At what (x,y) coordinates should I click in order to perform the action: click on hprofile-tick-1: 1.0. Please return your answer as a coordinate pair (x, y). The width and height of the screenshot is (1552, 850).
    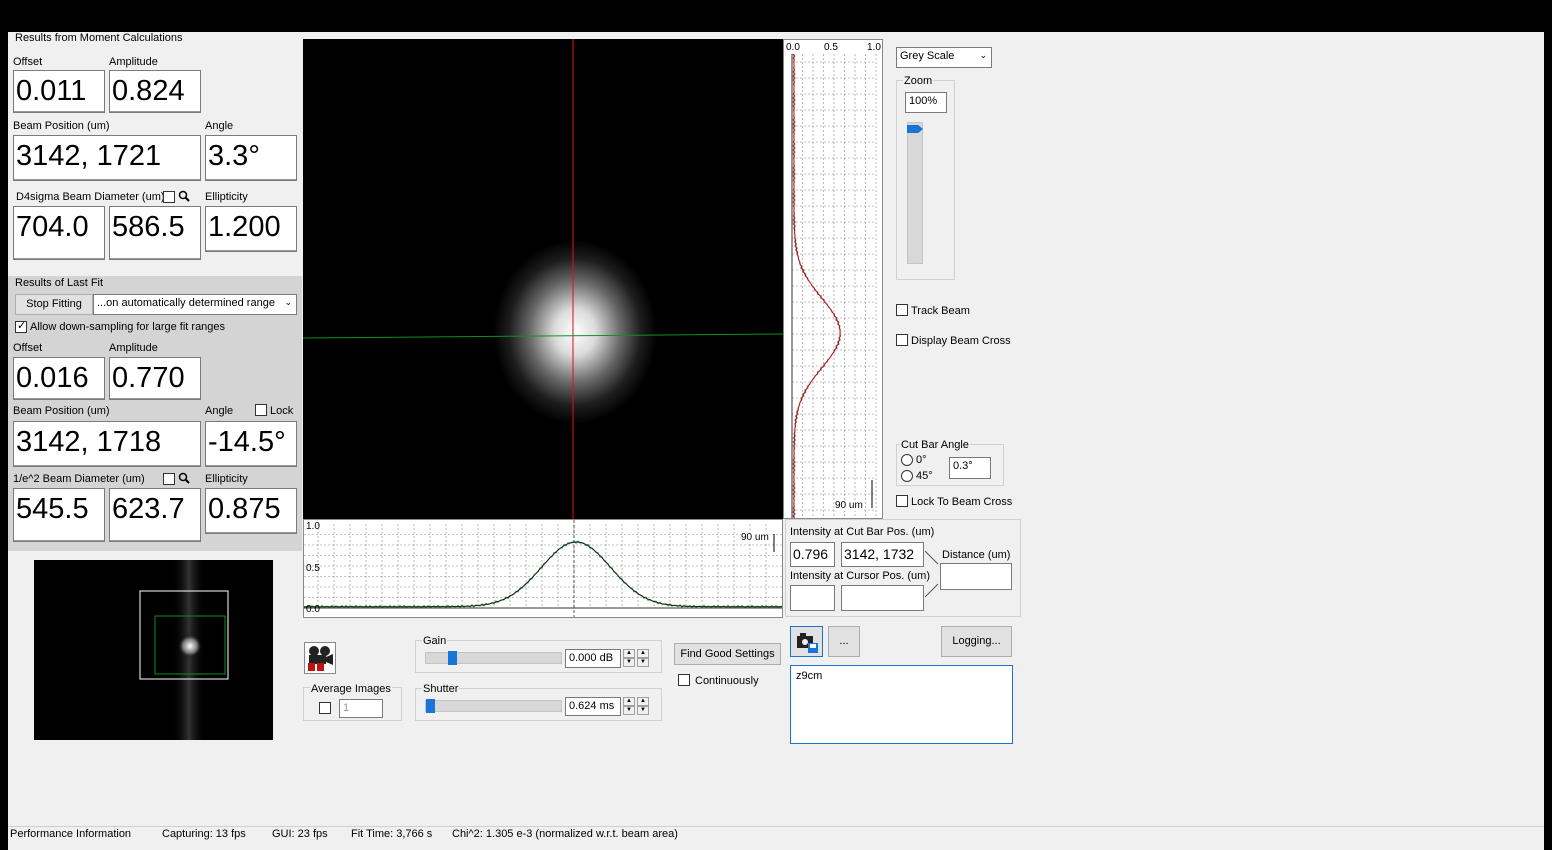
    Looking at the image, I should click on (313, 526).